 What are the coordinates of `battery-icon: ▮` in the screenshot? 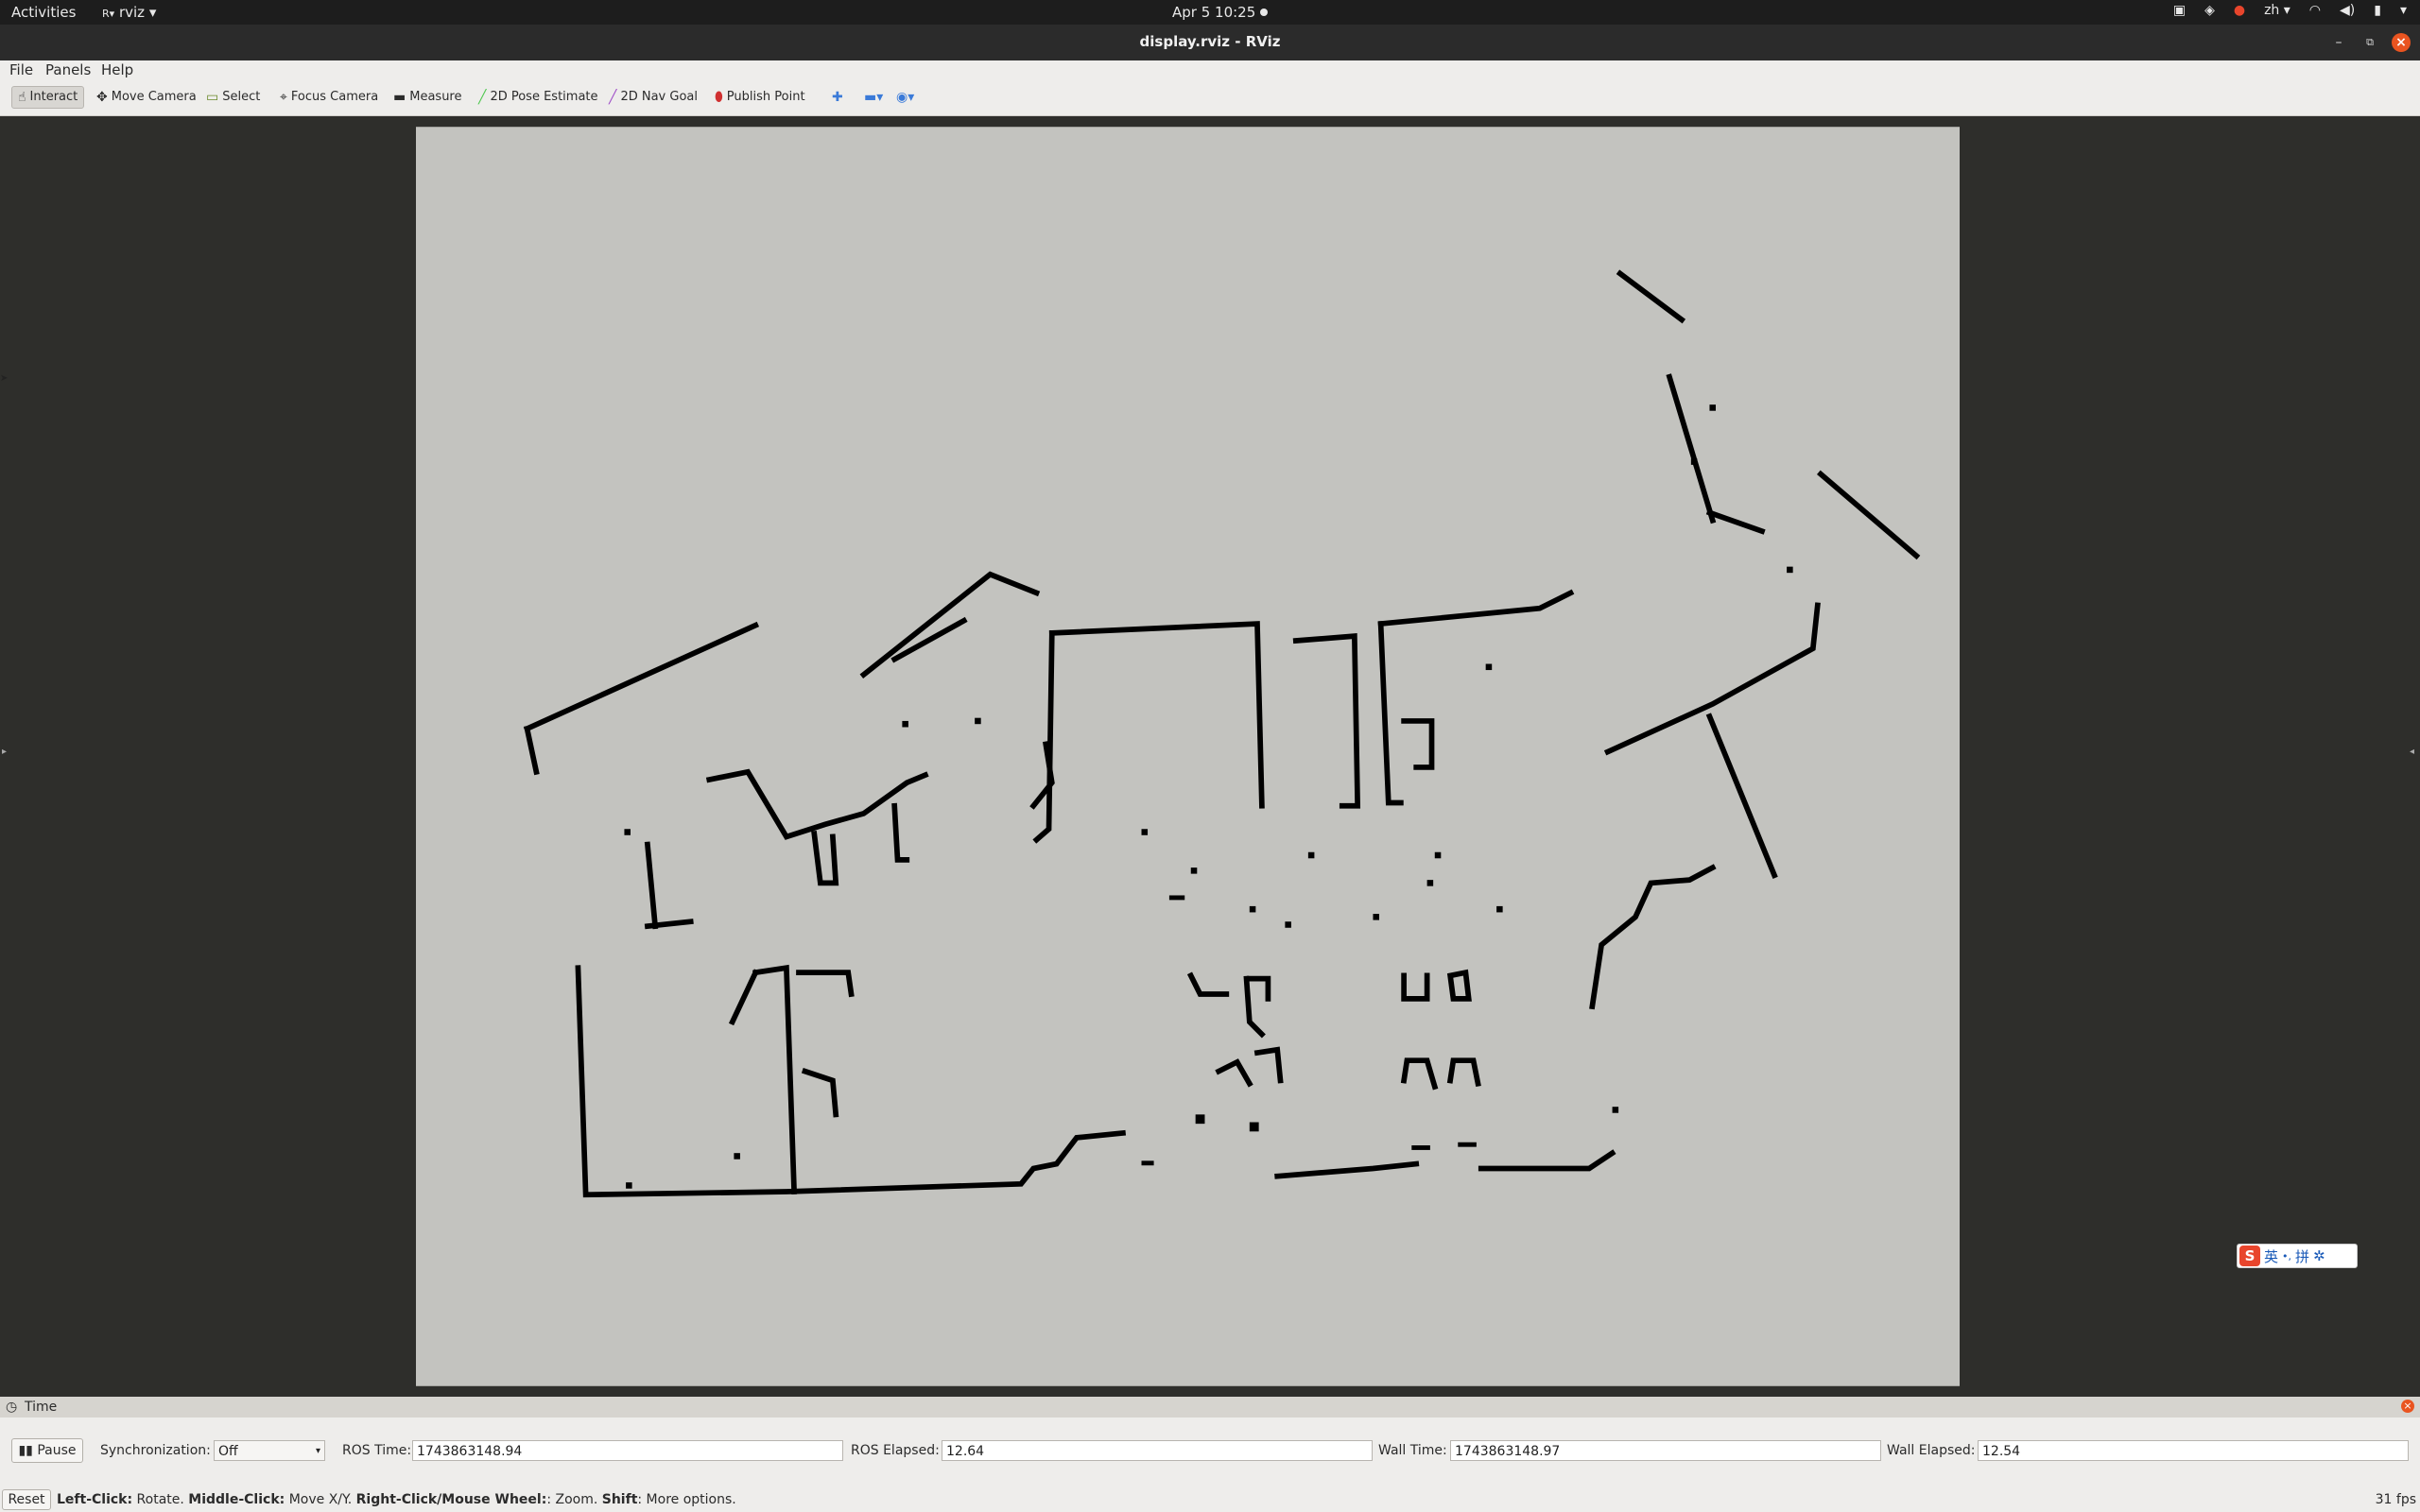 It's located at (2377, 10).